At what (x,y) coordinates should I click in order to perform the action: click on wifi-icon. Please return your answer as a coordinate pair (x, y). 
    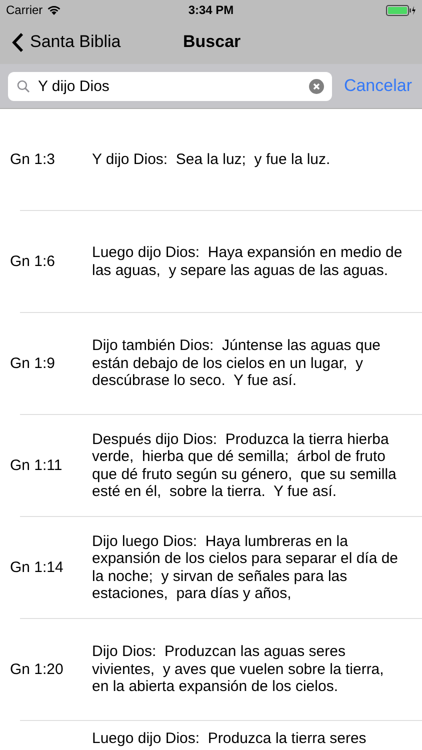
    Looking at the image, I should click on (53, 10).